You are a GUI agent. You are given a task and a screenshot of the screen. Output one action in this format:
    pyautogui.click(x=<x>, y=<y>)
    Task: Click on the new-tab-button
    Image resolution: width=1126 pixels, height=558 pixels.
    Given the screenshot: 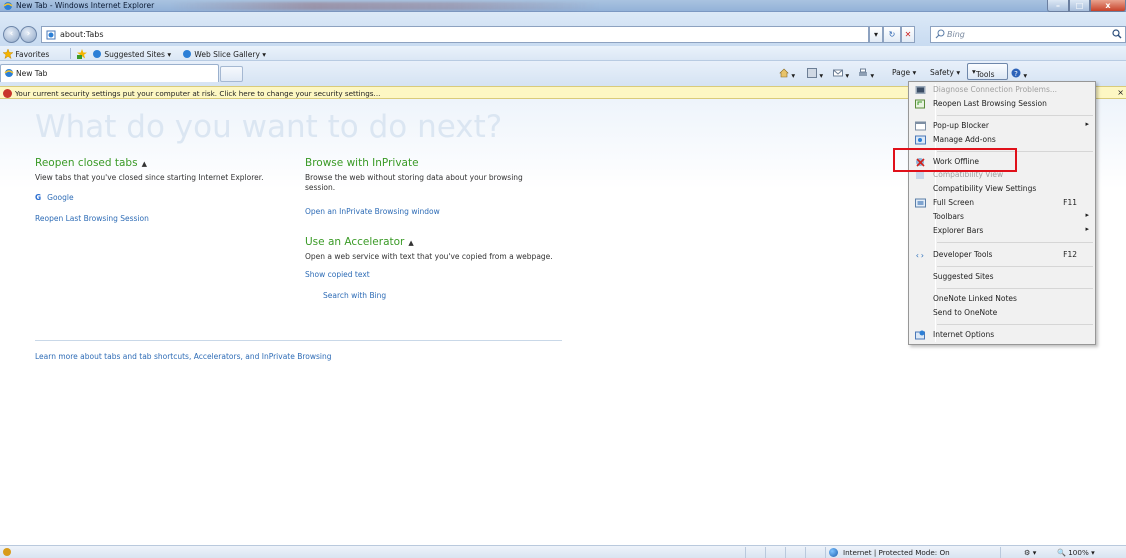 What is the action you would take?
    pyautogui.click(x=231, y=74)
    